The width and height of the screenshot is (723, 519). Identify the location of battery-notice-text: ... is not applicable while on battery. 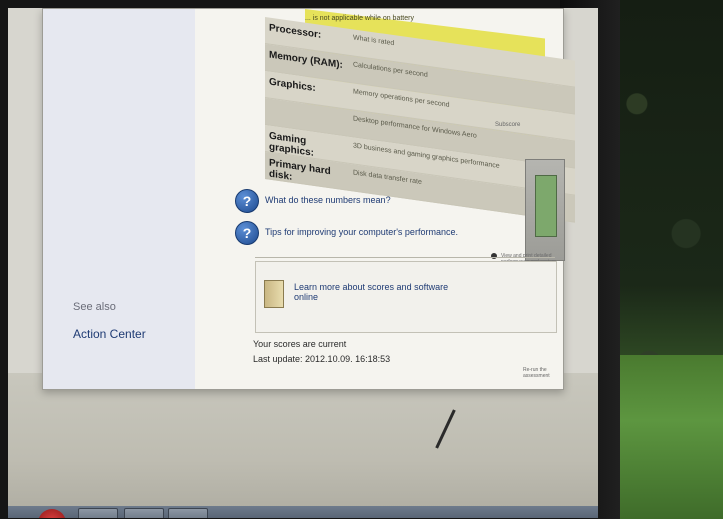
(359, 18).